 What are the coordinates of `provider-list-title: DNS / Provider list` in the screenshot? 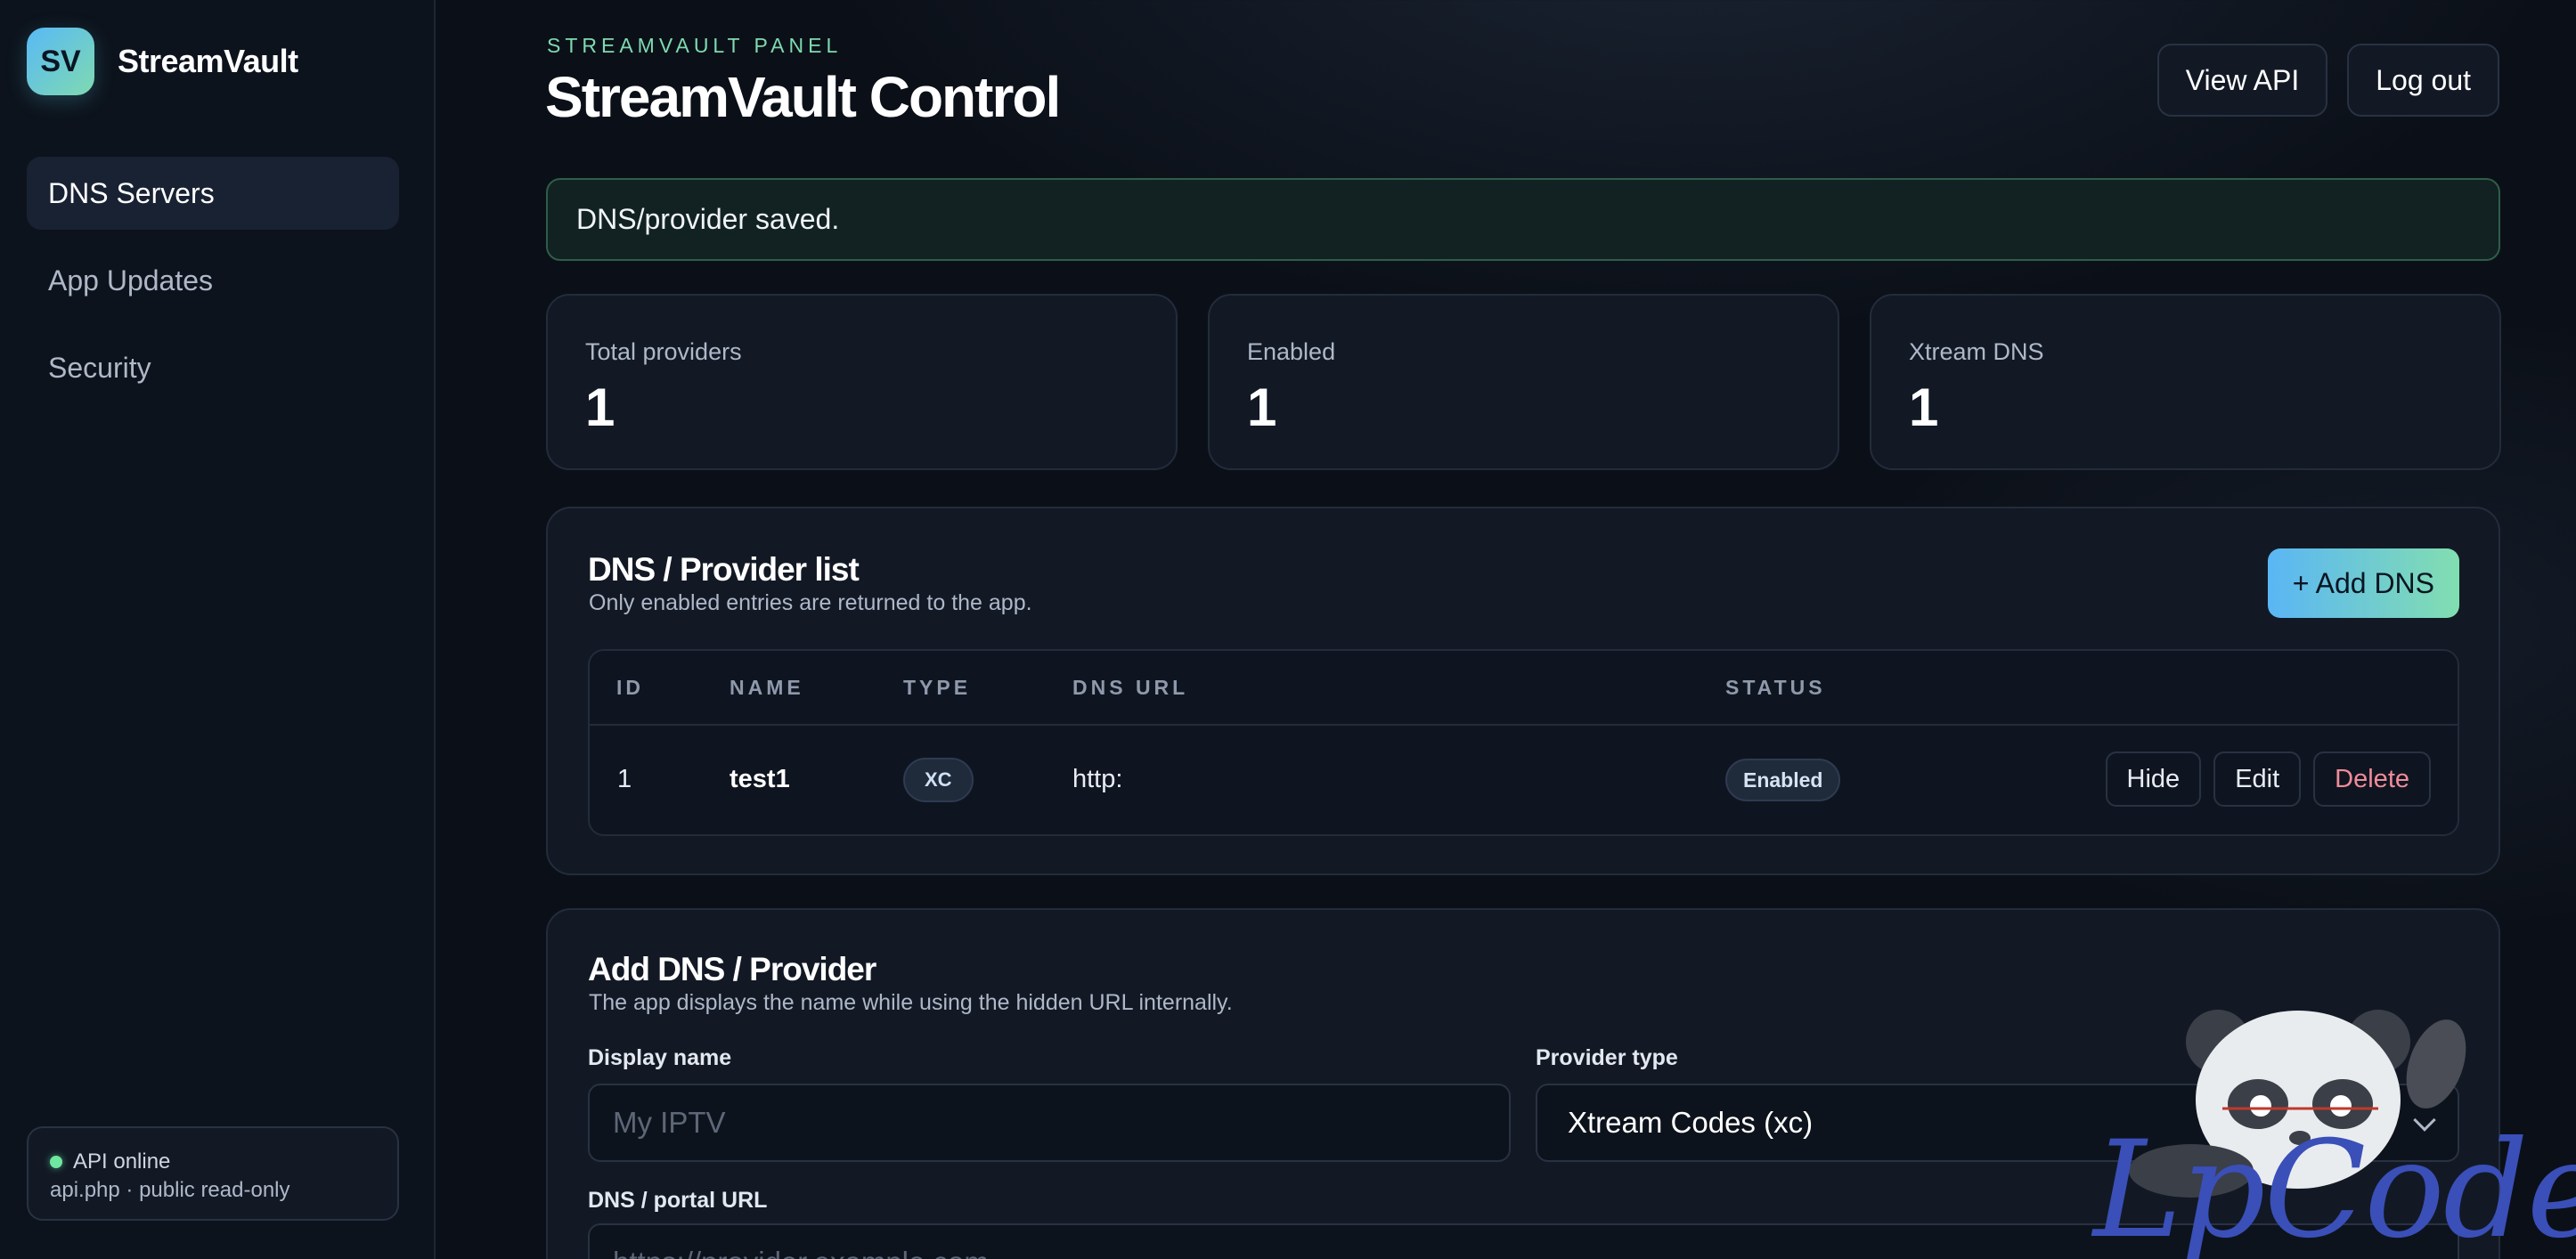 It's located at (724, 570).